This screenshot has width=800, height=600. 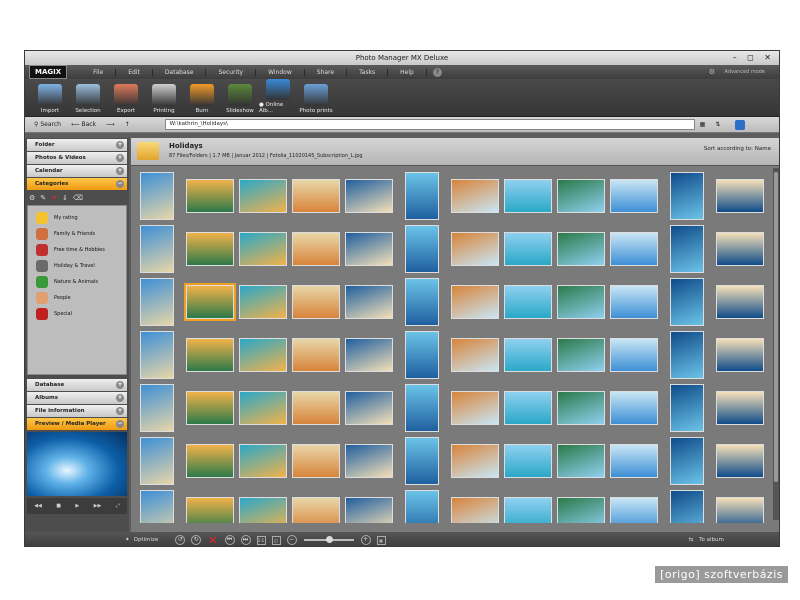 What do you see at coordinates (81, 218) in the screenshot?
I see `category-item: My rating` at bounding box center [81, 218].